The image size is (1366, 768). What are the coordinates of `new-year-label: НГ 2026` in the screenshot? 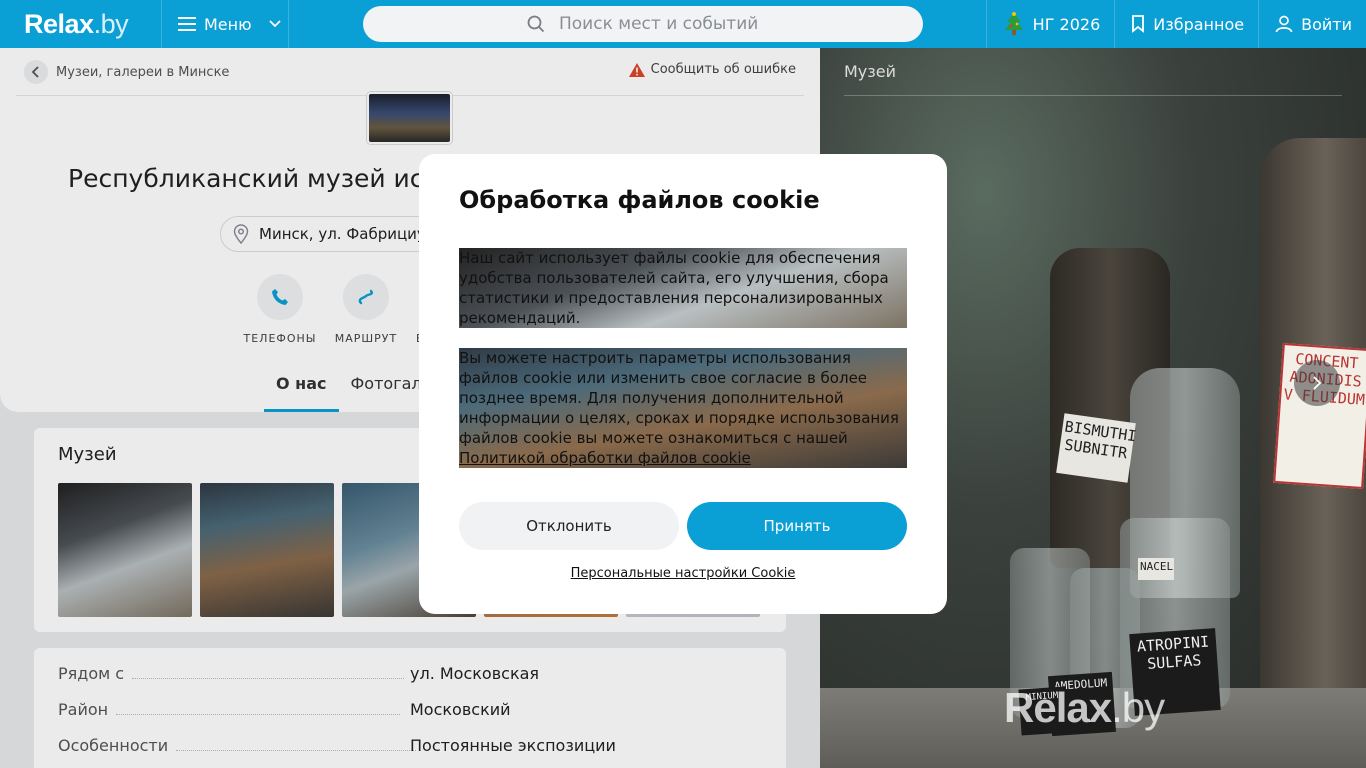 It's located at (1066, 24).